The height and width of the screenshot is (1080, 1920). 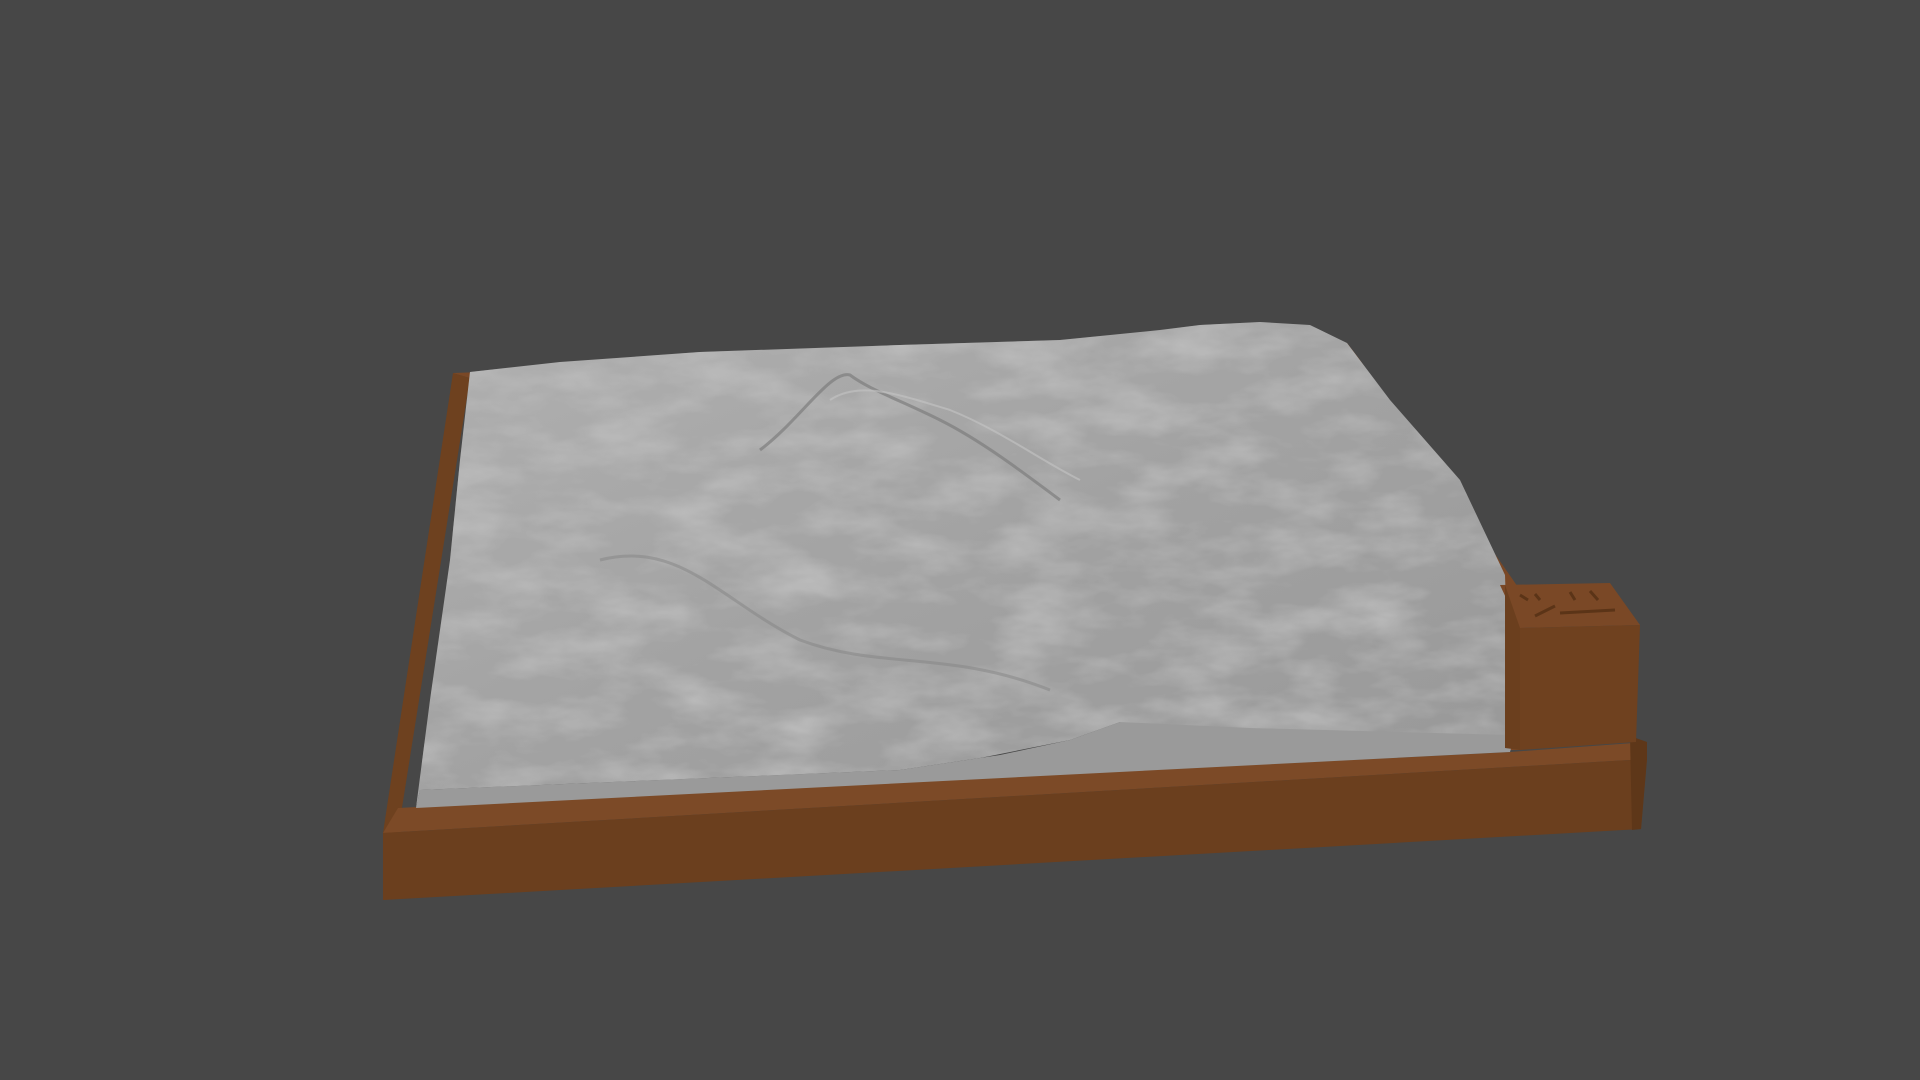 What do you see at coordinates (1638, 783) in the screenshot?
I see `base-right-face` at bounding box center [1638, 783].